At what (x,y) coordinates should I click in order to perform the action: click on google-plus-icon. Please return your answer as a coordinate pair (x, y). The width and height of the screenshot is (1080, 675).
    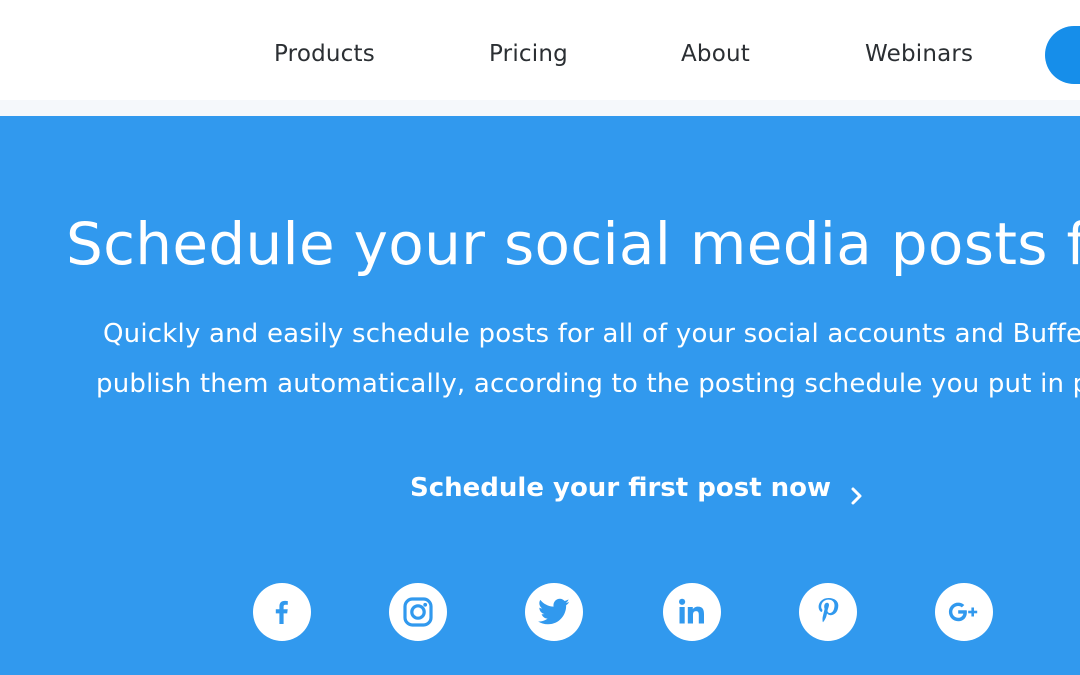
    Looking at the image, I should click on (964, 612).